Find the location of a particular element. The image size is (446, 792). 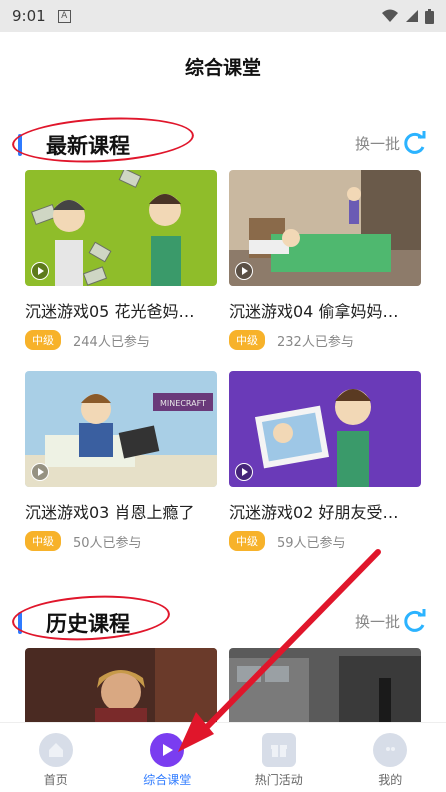

status-icons is located at coordinates (407, 16).